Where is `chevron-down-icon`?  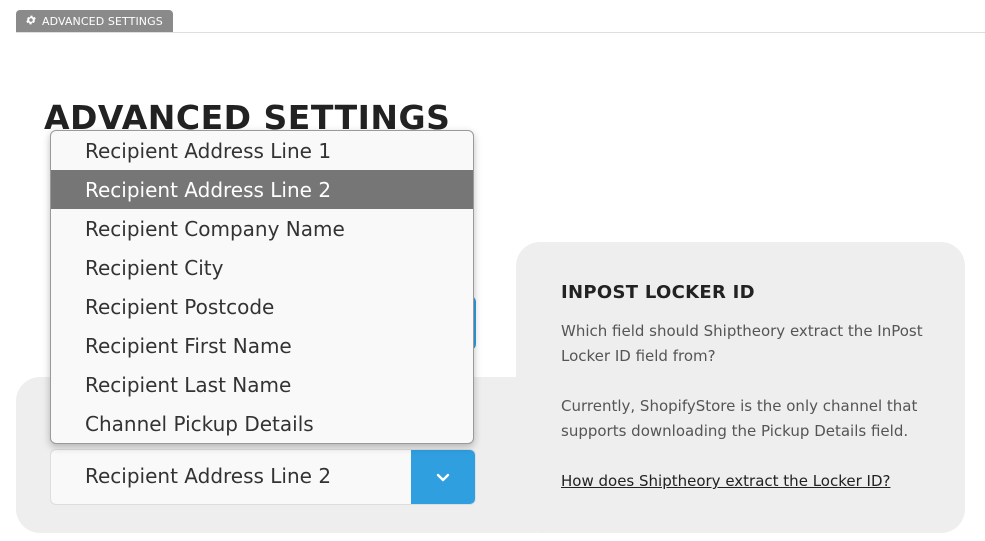 chevron-down-icon is located at coordinates (443, 477).